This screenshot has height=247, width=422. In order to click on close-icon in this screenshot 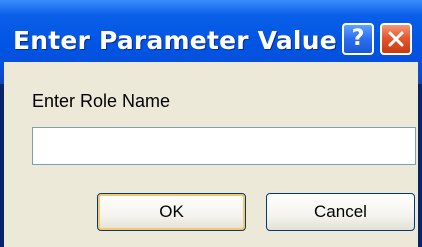, I will do `click(396, 39)`.